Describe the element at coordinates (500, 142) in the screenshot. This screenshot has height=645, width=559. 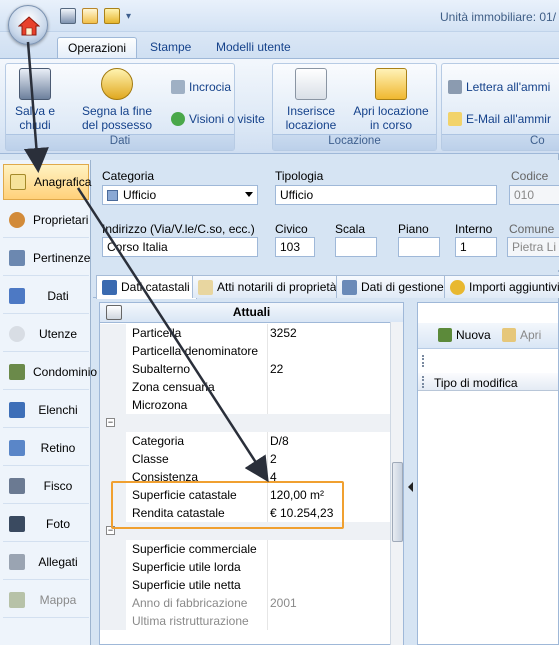
I see `group-comunicazioni-label: Co` at that location.